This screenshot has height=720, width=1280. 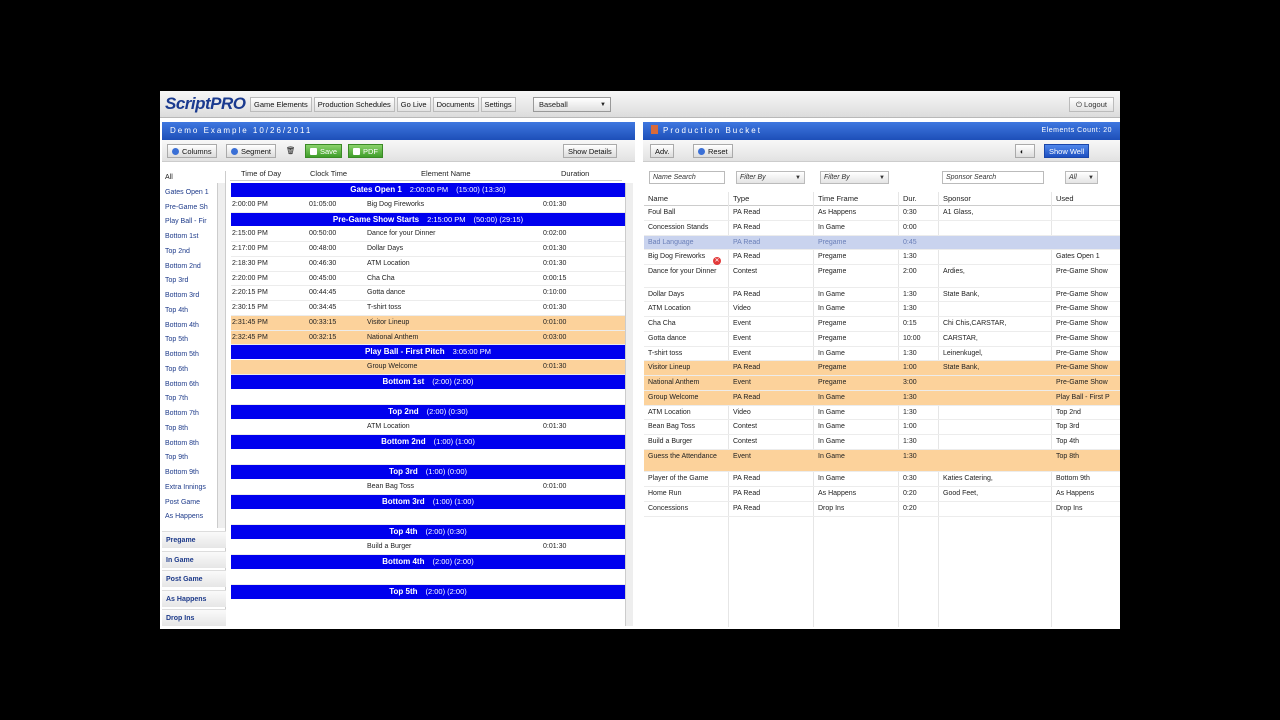 What do you see at coordinates (854, 177) in the screenshot?
I see `filter-by-dropdown-2: Filter By ▼` at bounding box center [854, 177].